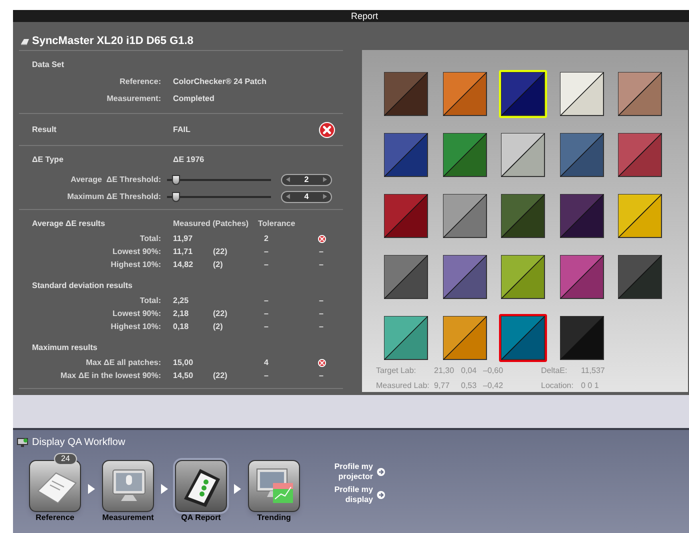  What do you see at coordinates (113, 196) in the screenshot?
I see `field-label: Maximum ΔE Threshold:` at bounding box center [113, 196].